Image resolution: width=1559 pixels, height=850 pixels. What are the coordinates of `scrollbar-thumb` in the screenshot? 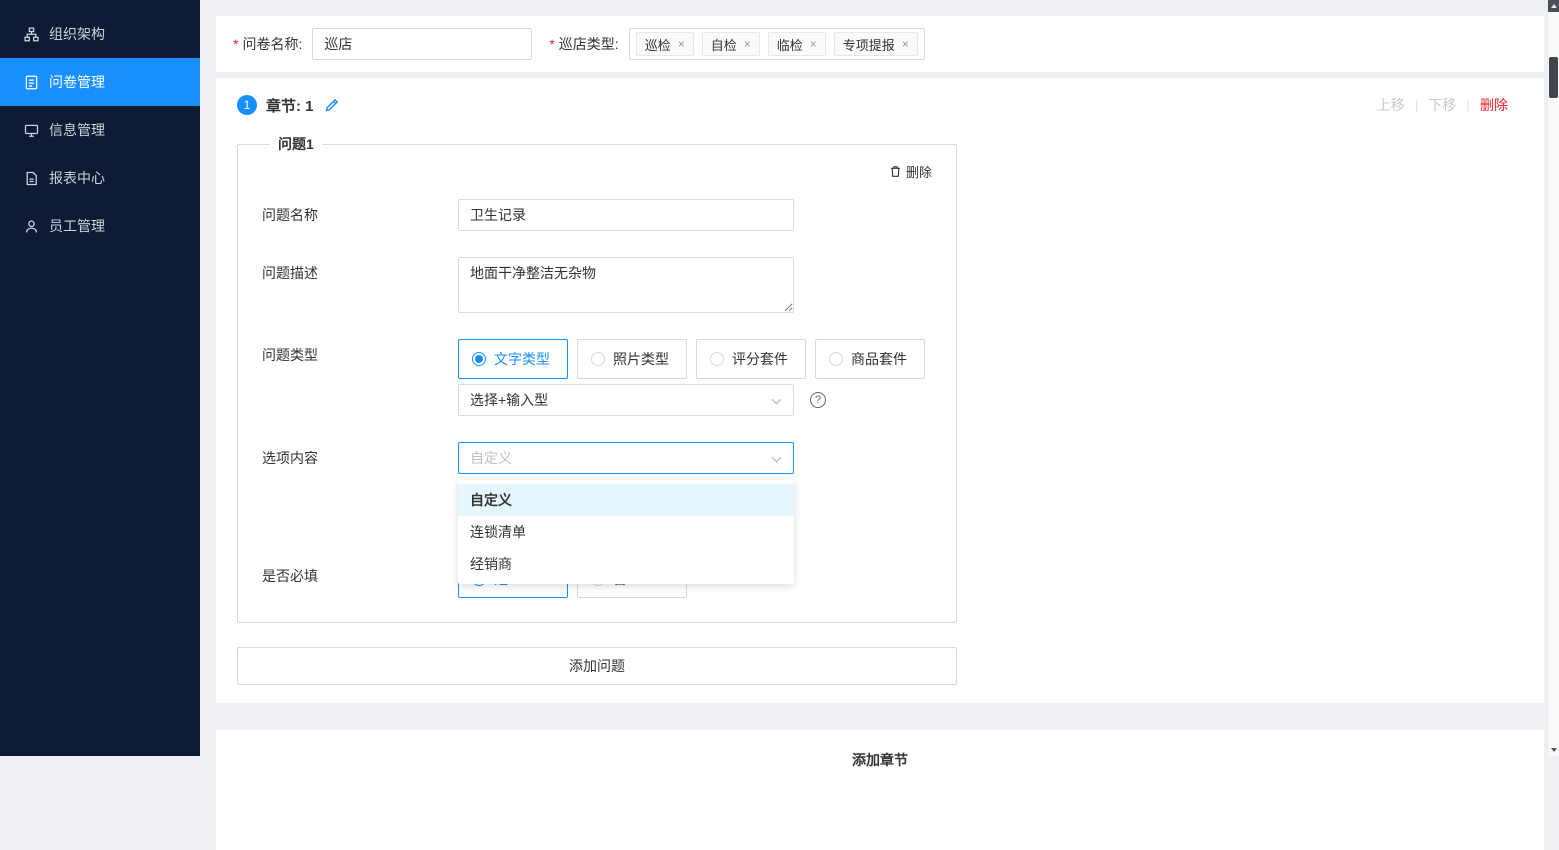 It's located at (1553, 77).